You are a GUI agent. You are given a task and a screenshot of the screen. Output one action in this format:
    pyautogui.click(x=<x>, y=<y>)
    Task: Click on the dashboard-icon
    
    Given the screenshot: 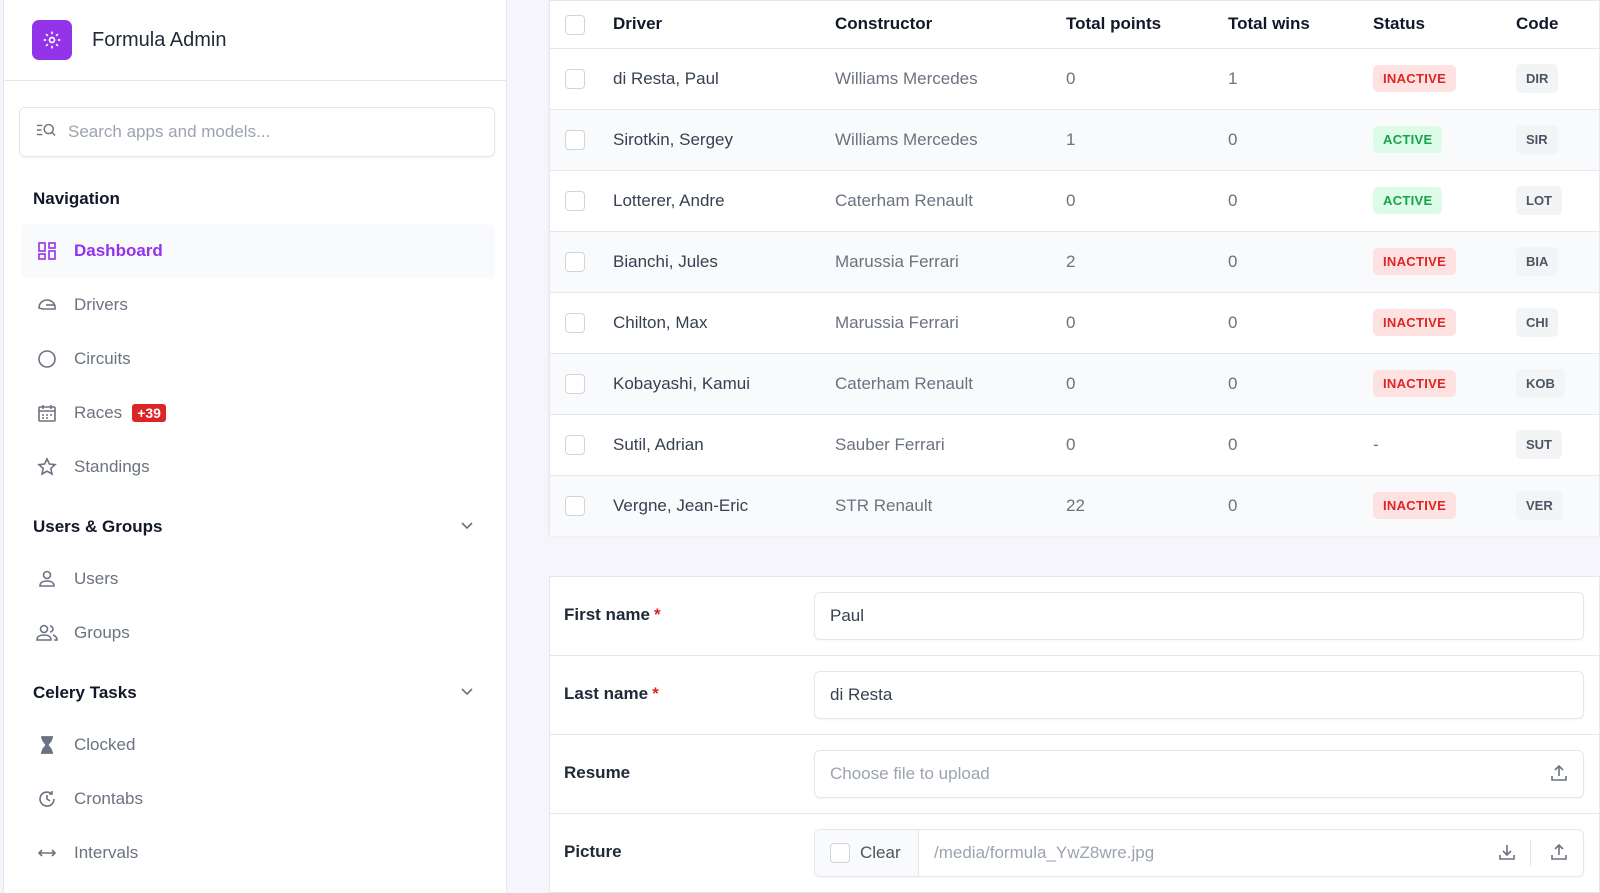 What is the action you would take?
    pyautogui.click(x=47, y=251)
    